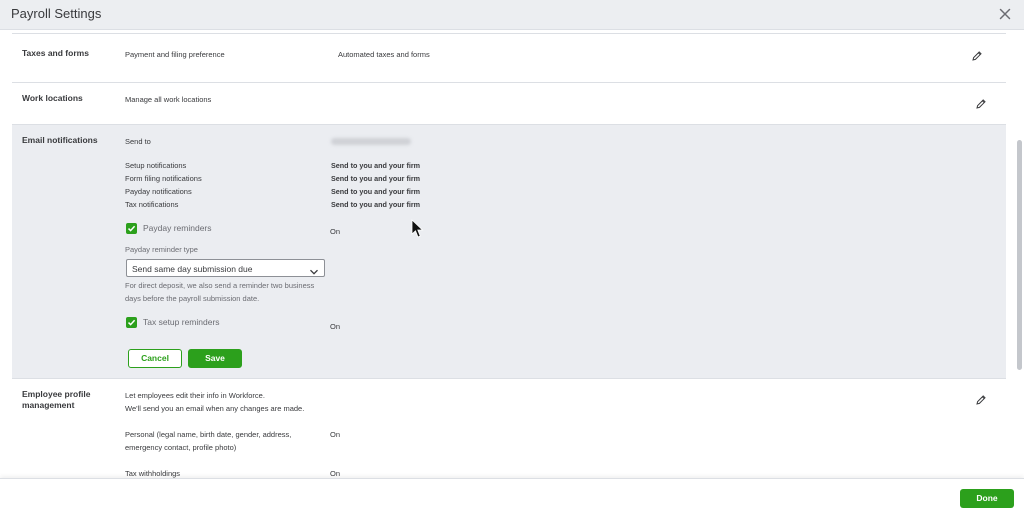  I want to click on tax-notifications-label: Tax notifications, so click(152, 204).